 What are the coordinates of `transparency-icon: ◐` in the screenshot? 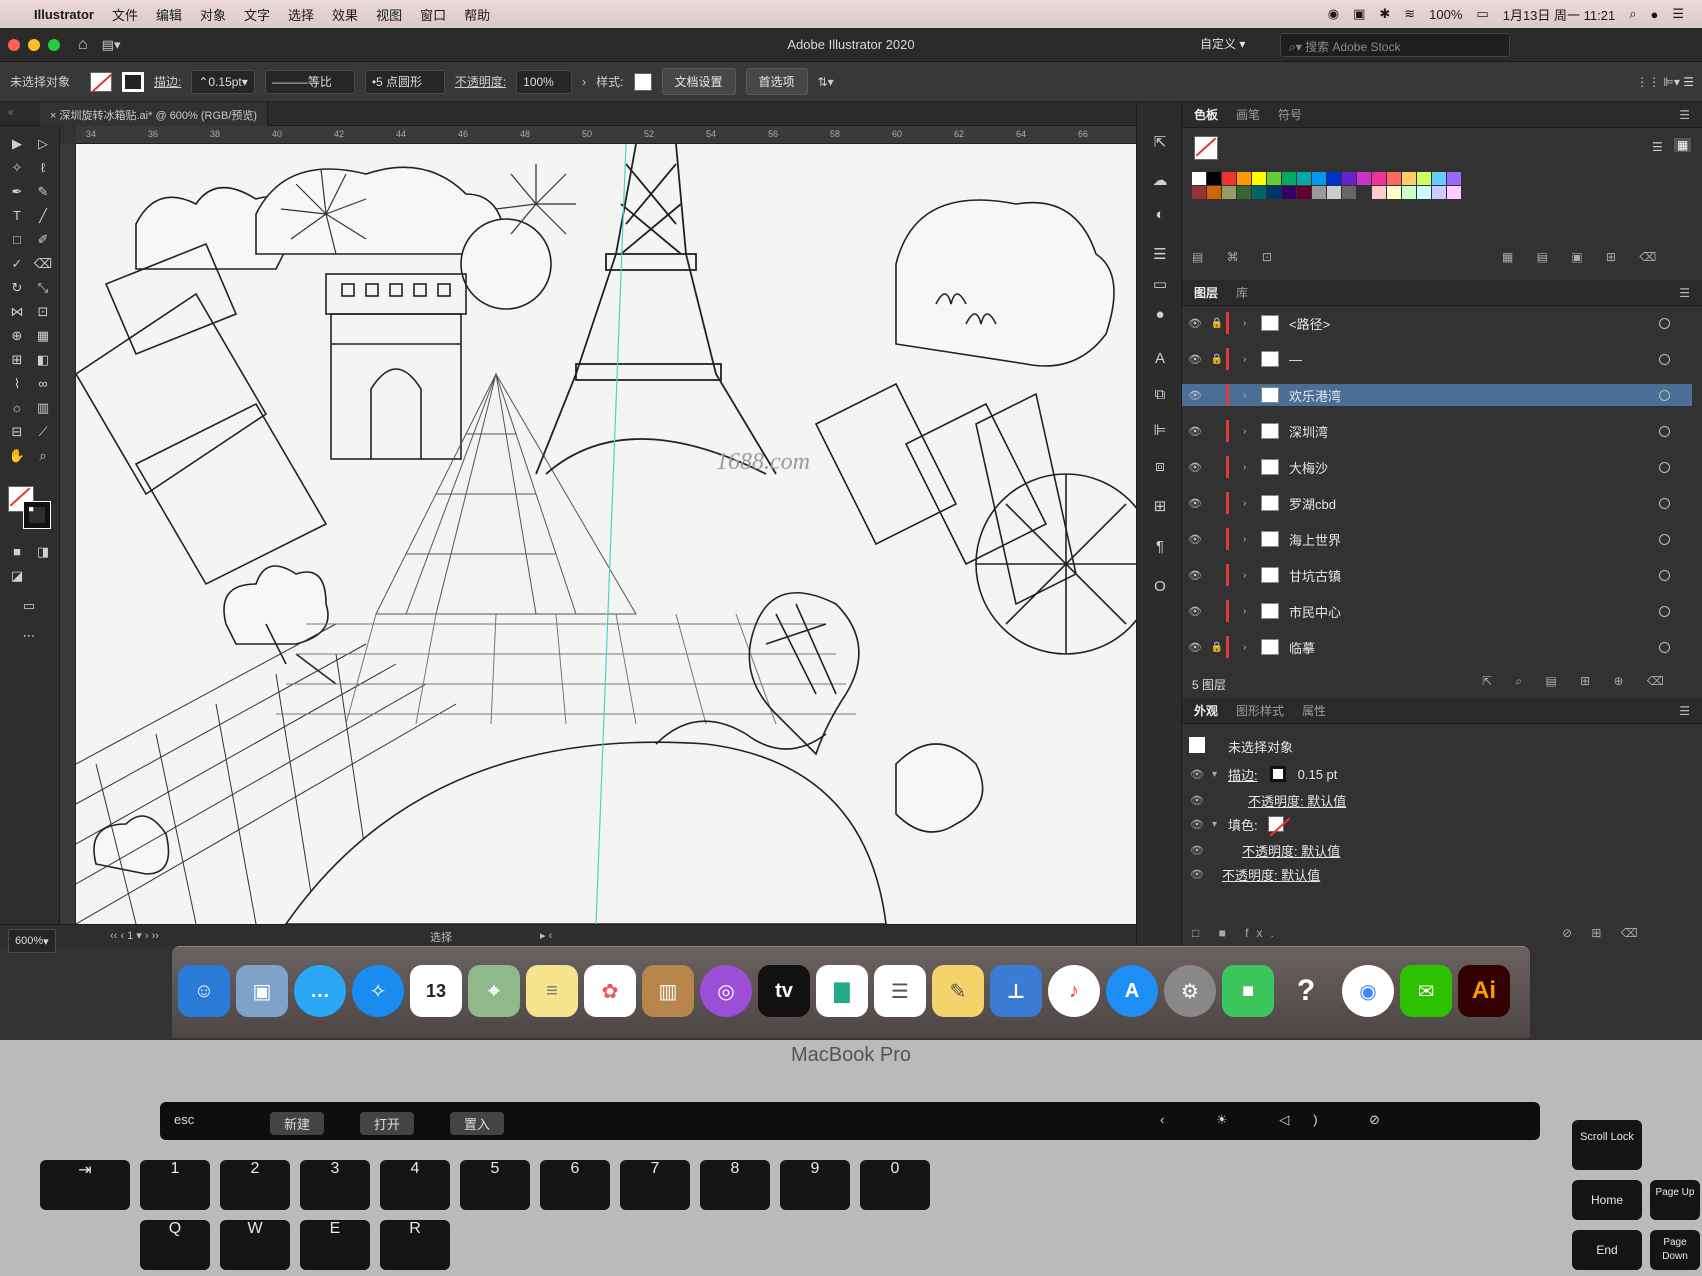 It's located at (1160, 215).